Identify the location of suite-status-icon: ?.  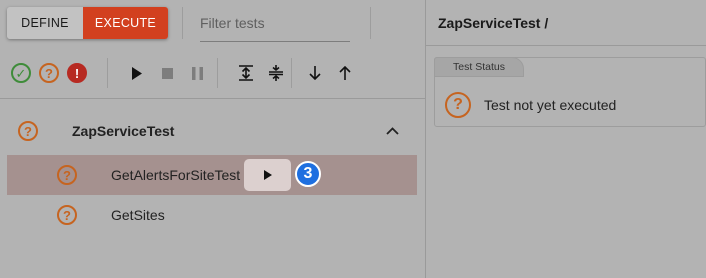
(28, 131).